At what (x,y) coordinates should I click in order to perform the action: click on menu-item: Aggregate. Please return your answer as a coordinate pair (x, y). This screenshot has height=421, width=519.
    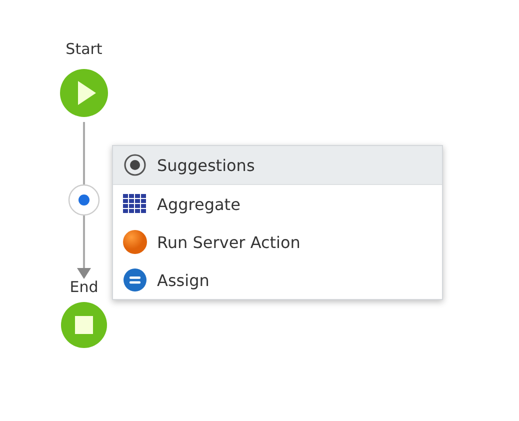
    Looking at the image, I should click on (277, 204).